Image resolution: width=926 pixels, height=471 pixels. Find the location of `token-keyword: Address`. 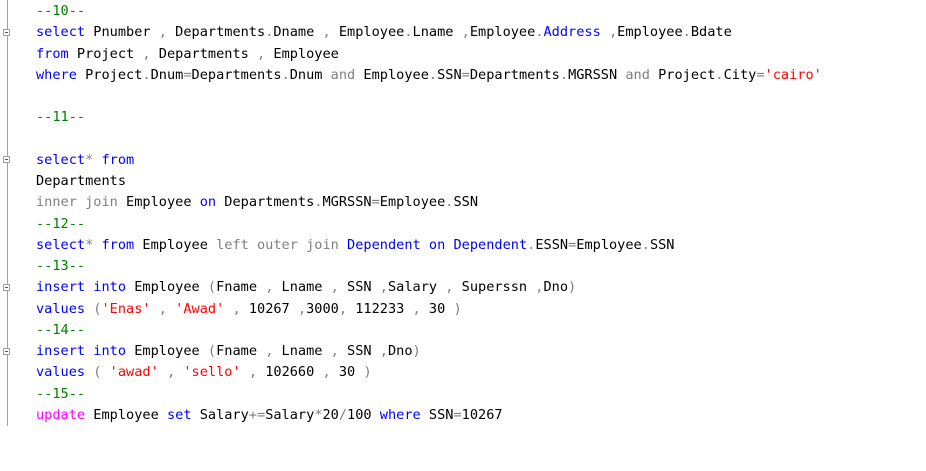

token-keyword: Address is located at coordinates (572, 32).